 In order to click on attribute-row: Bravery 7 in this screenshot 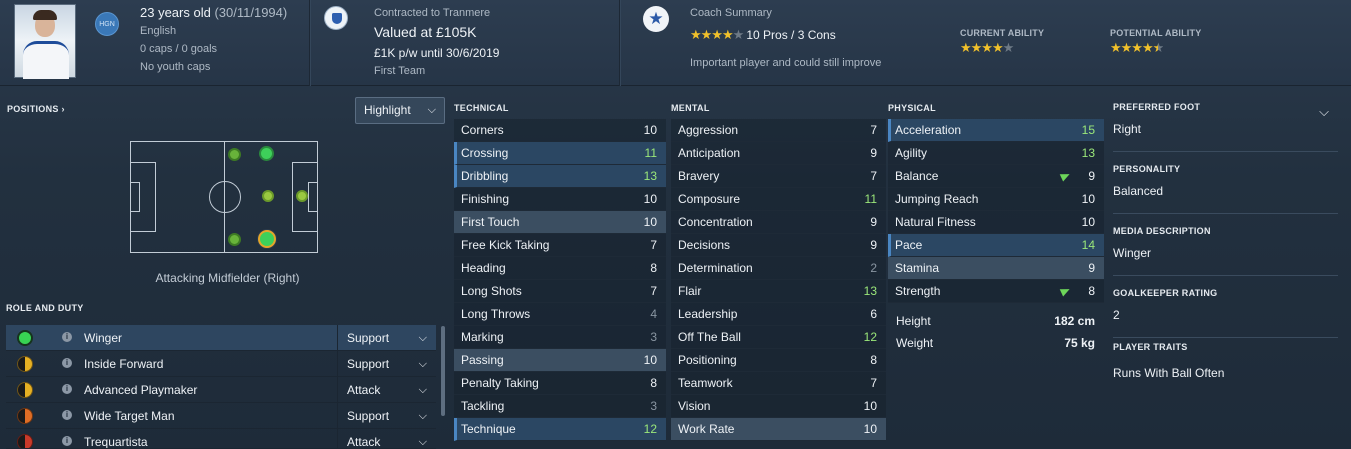, I will do `click(778, 176)`.